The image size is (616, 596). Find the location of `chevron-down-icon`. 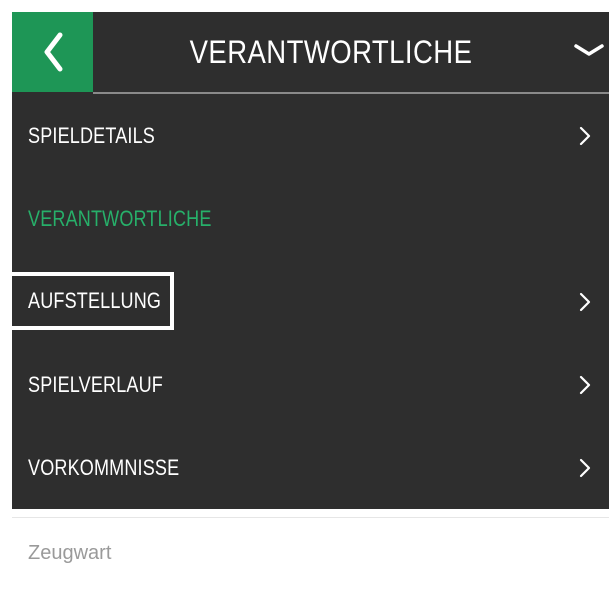

chevron-down-icon is located at coordinates (589, 52).